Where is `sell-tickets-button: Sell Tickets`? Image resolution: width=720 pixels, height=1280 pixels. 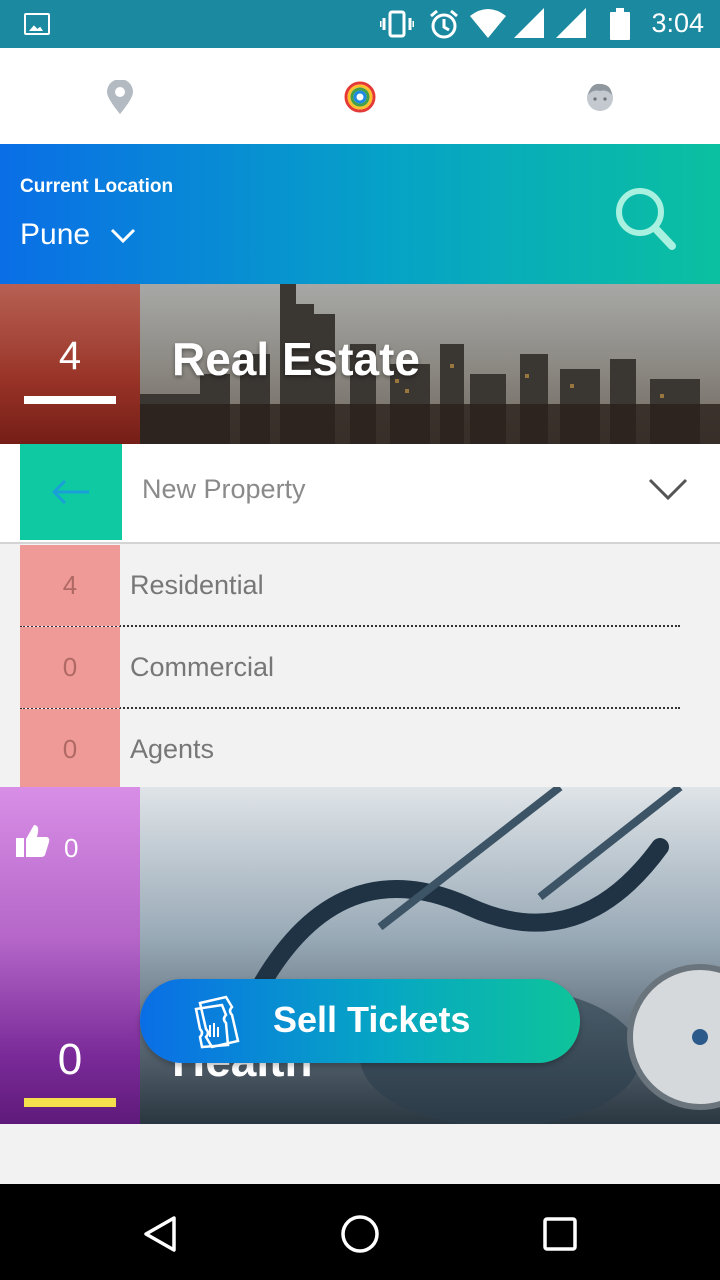
sell-tickets-button: Sell Tickets is located at coordinates (360, 1021).